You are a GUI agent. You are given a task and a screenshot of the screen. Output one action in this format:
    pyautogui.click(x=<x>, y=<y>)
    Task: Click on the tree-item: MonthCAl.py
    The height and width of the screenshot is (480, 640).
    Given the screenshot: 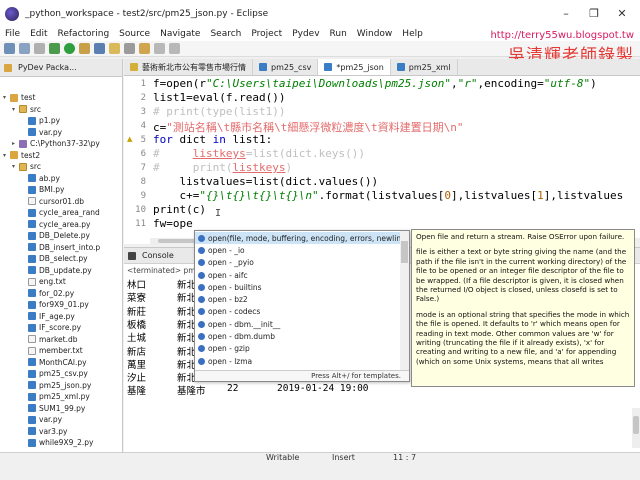 What is the action you would take?
    pyautogui.click(x=54, y=362)
    